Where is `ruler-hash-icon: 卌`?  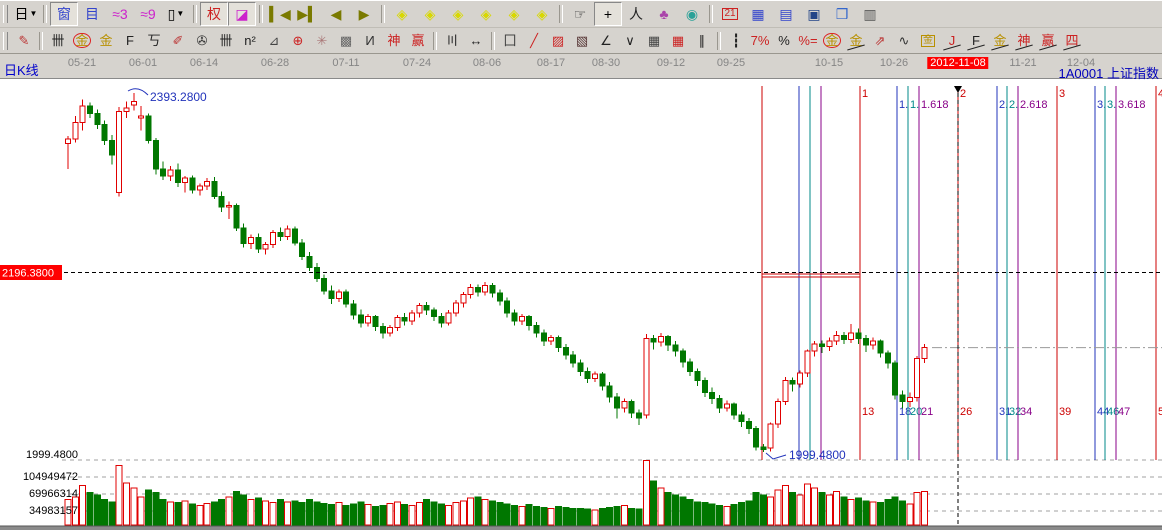 ruler-hash-icon: 卌 is located at coordinates (58, 40).